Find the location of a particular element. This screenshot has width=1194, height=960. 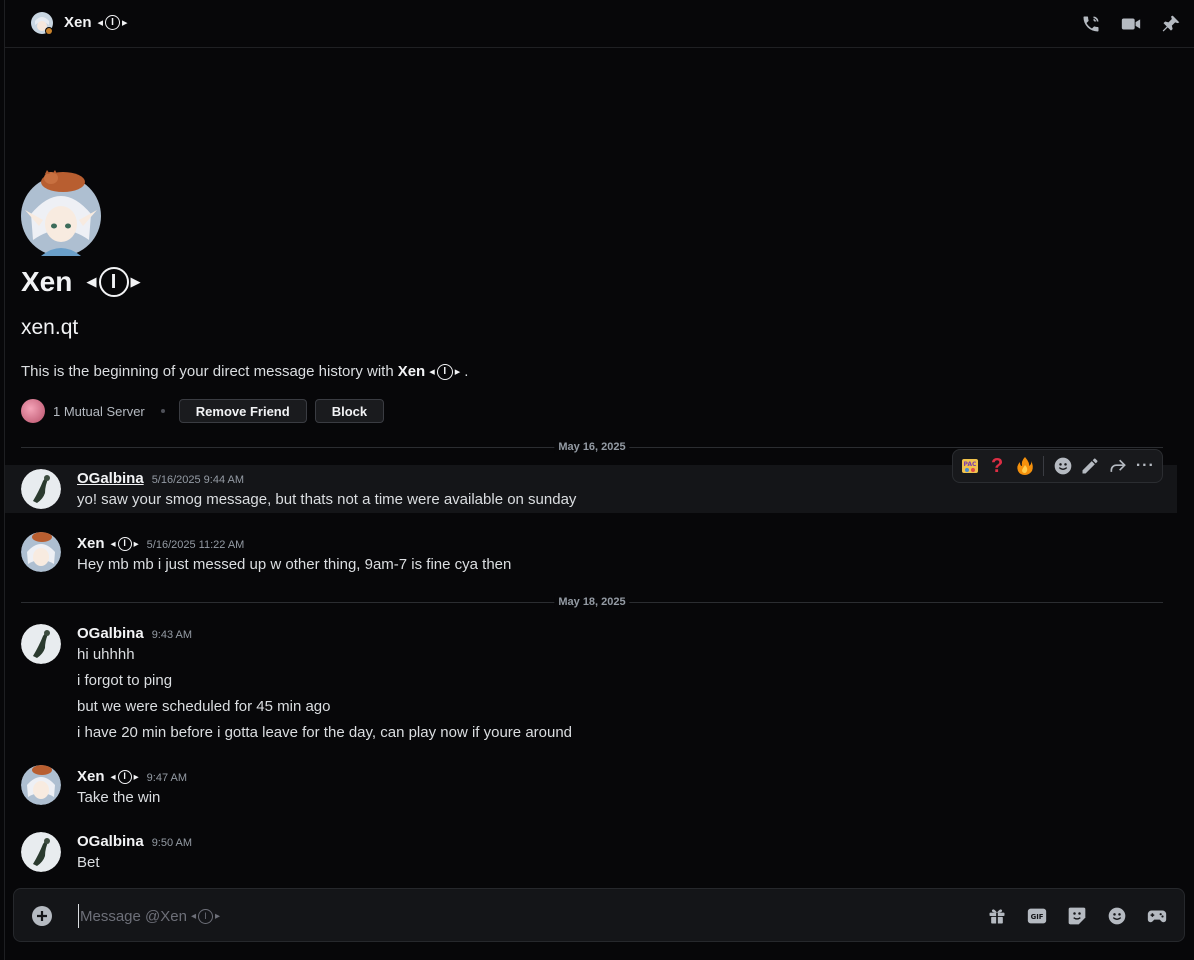

sticker-icon is located at coordinates (1077, 916).